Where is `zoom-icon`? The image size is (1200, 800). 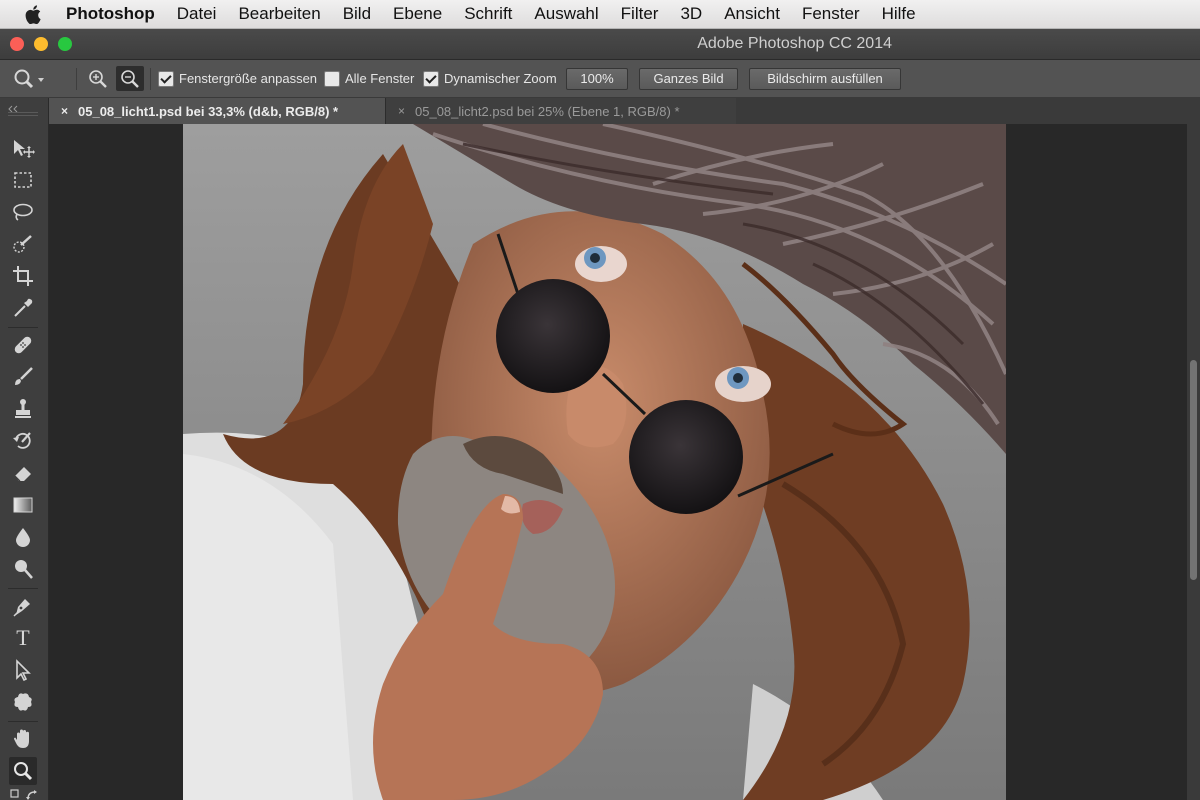
zoom-icon is located at coordinates (23, 771).